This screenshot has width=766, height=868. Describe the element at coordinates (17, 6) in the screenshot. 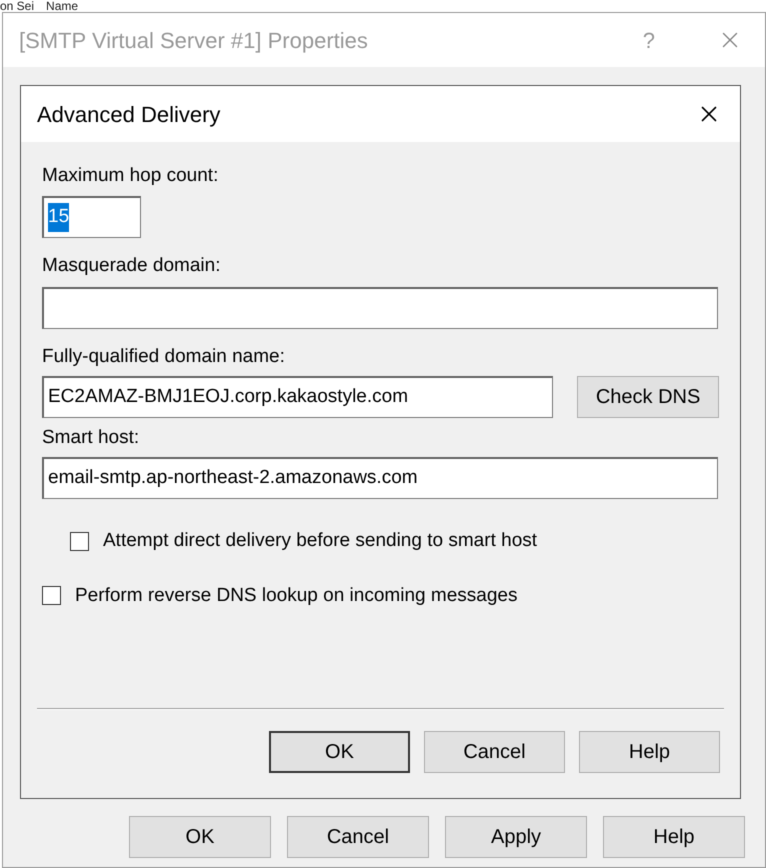

I see `column-header: on Sei` at that location.